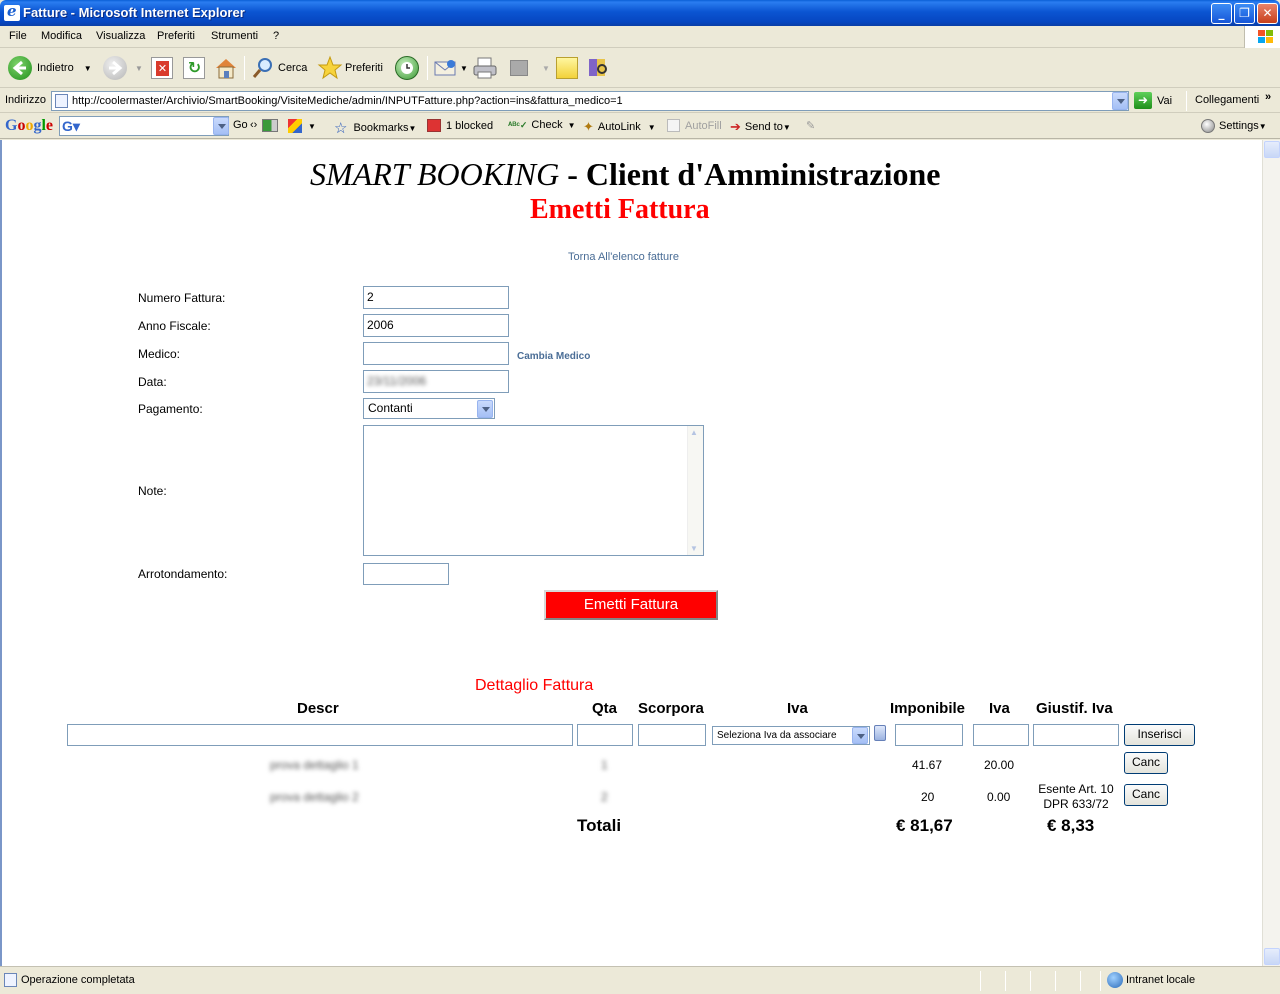 Image resolution: width=1280 pixels, height=994 pixels. I want to click on address-dropdown-button, so click(1120, 101).